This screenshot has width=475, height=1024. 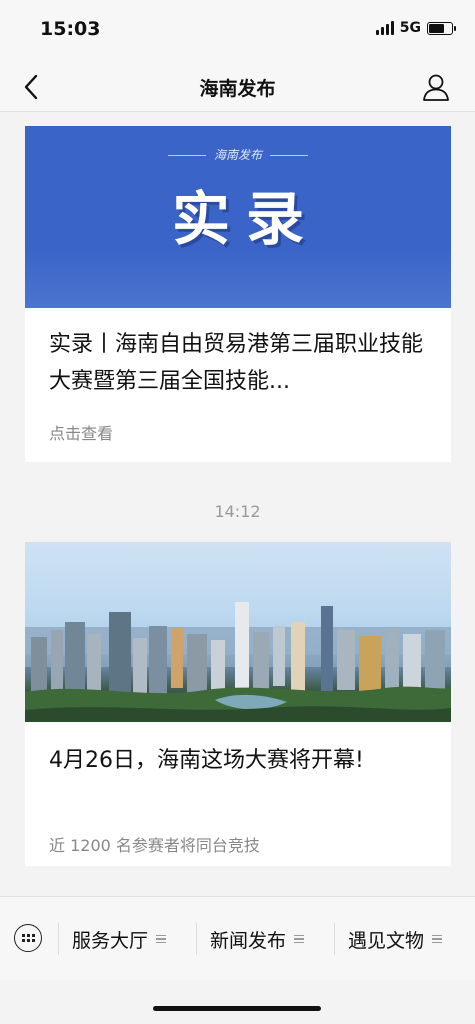 I want to click on keyboard-icon, so click(x=28, y=938).